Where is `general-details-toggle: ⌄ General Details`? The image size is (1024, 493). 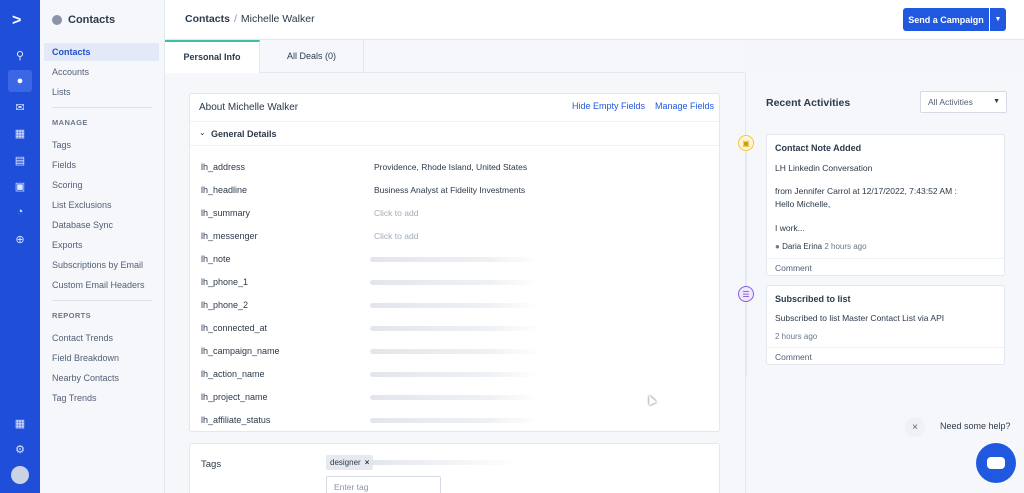
general-details-toggle: ⌄ General Details is located at coordinates (454, 134).